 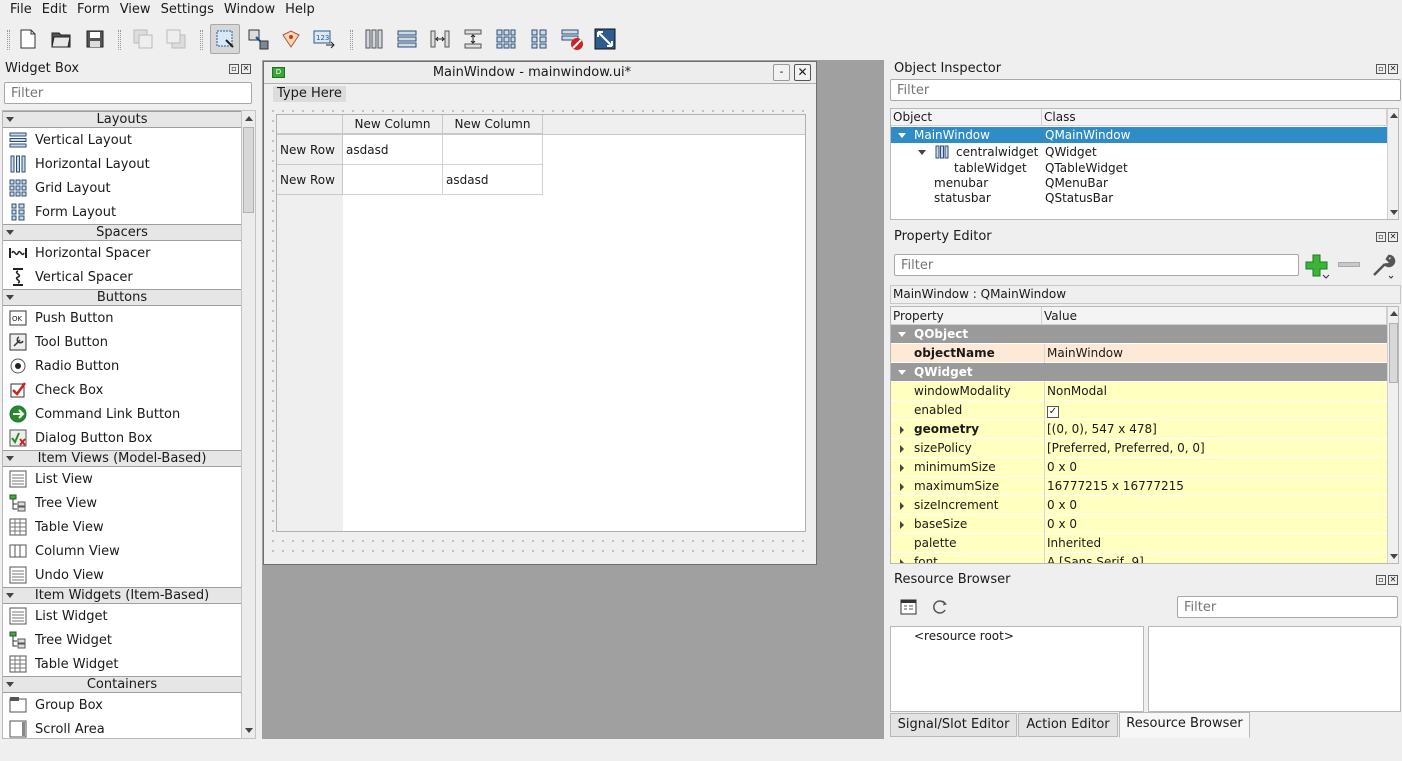 I want to click on tree-row-centralwidget: centralwidget QWidget, so click(x=1139, y=152).